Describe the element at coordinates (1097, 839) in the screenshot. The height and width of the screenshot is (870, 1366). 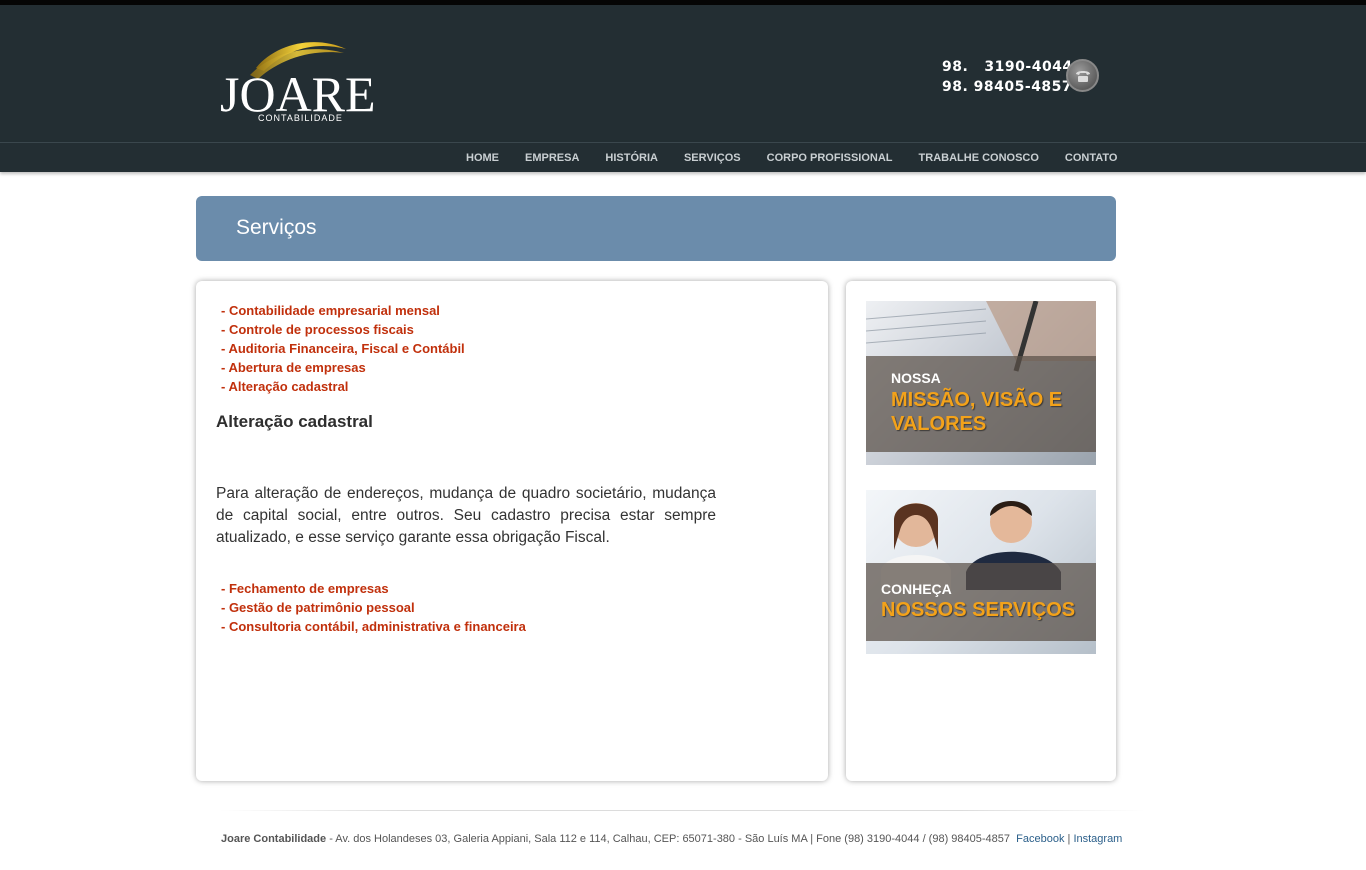
I see `instagram-link: Instagram` at that location.